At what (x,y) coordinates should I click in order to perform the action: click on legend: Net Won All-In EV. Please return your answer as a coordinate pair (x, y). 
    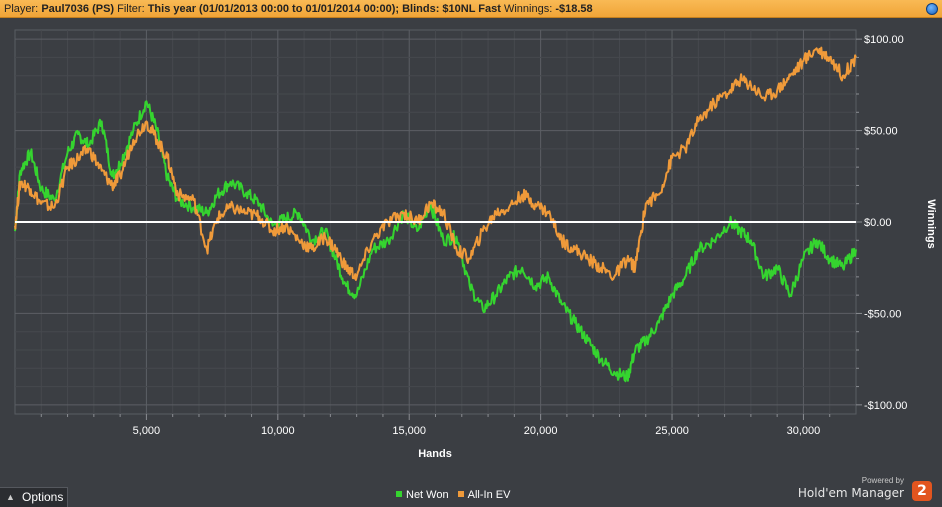
    Looking at the image, I should click on (456, 495).